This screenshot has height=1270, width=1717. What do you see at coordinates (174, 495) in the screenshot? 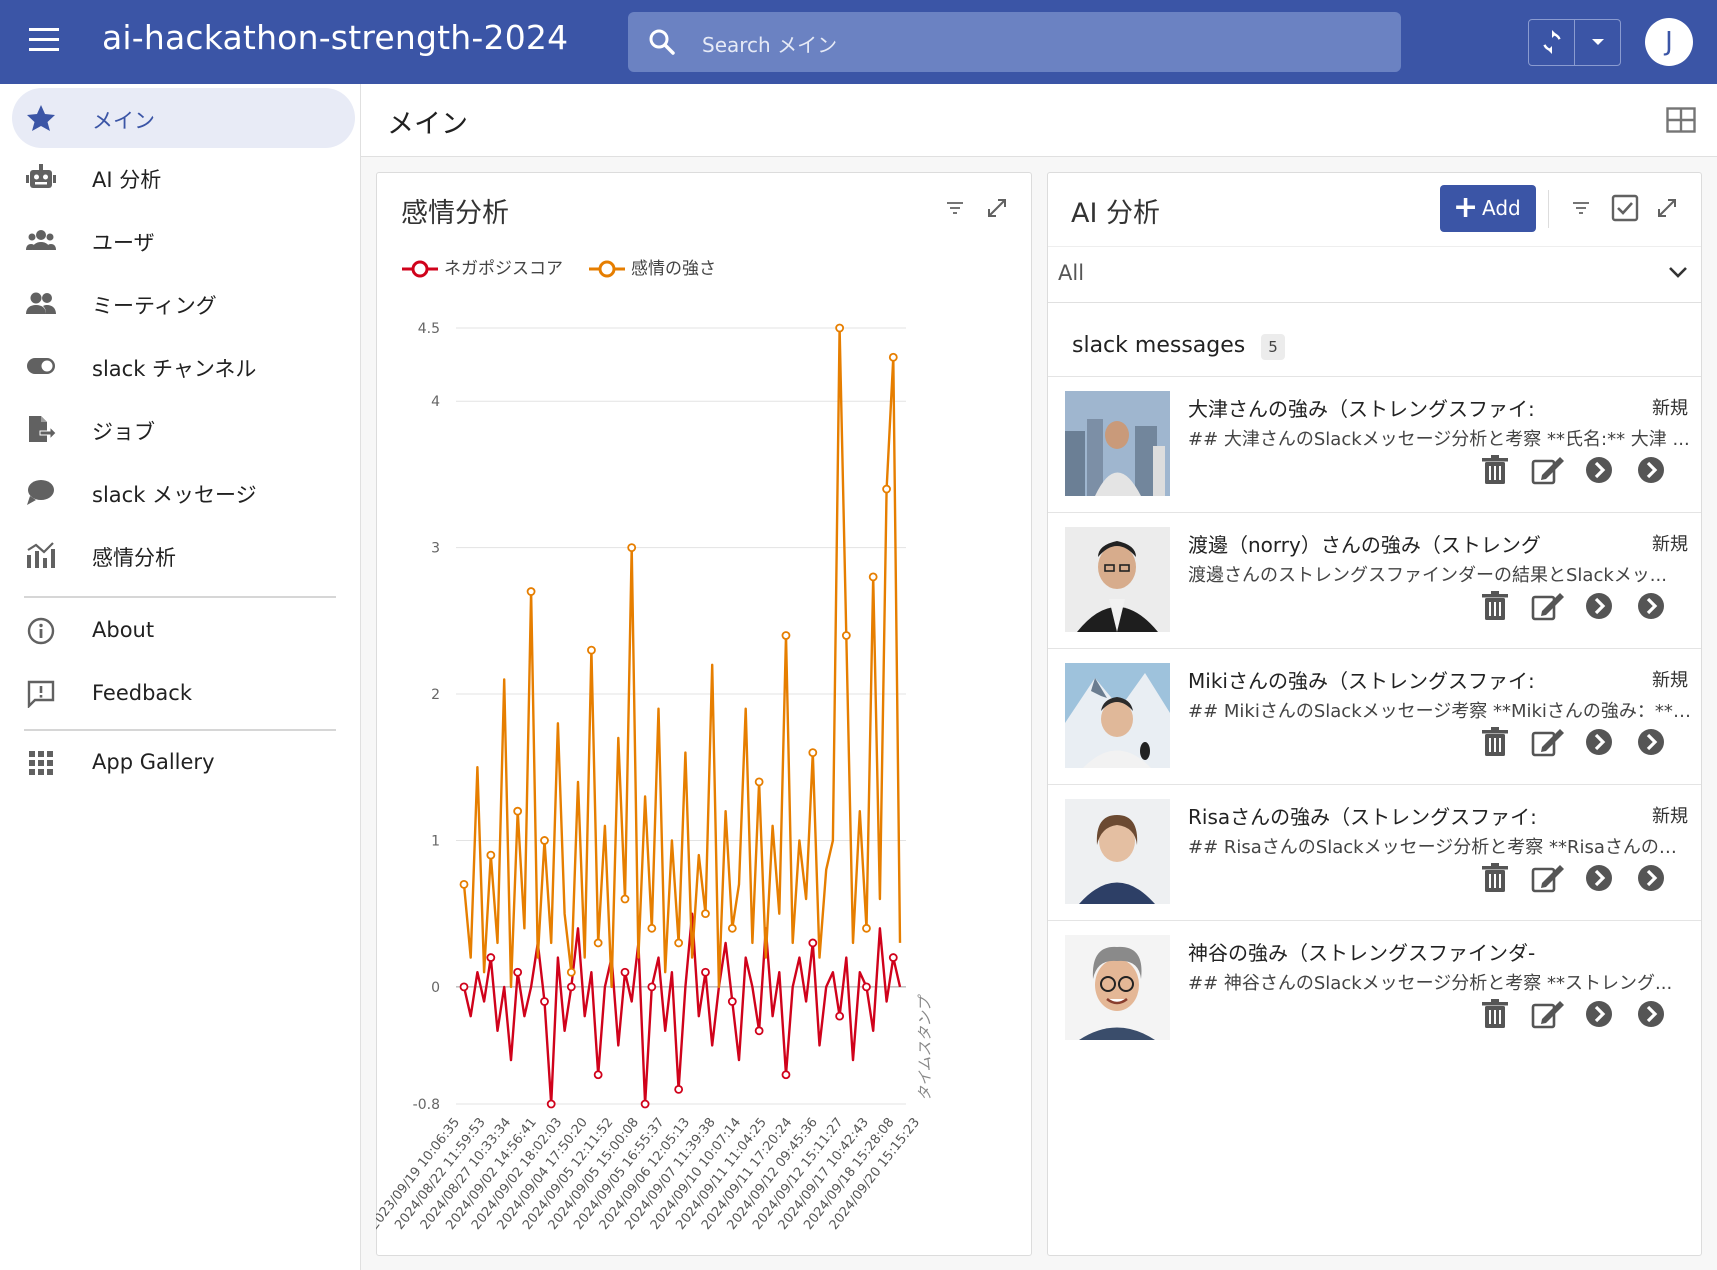
I see `sidebar-item-label: slack メッセージ` at bounding box center [174, 495].